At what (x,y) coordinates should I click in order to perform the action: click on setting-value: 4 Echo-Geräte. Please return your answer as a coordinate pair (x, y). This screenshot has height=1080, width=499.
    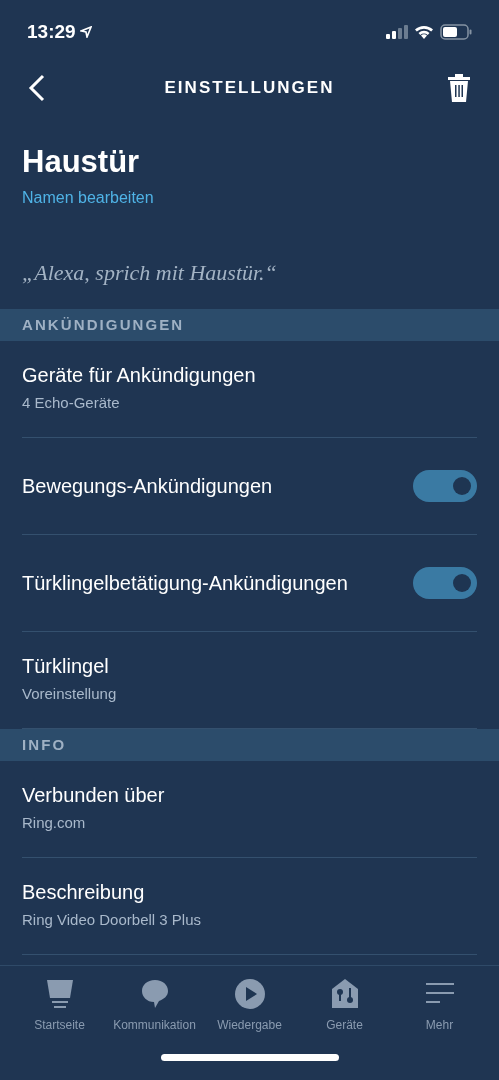
    Looking at the image, I should click on (71, 403).